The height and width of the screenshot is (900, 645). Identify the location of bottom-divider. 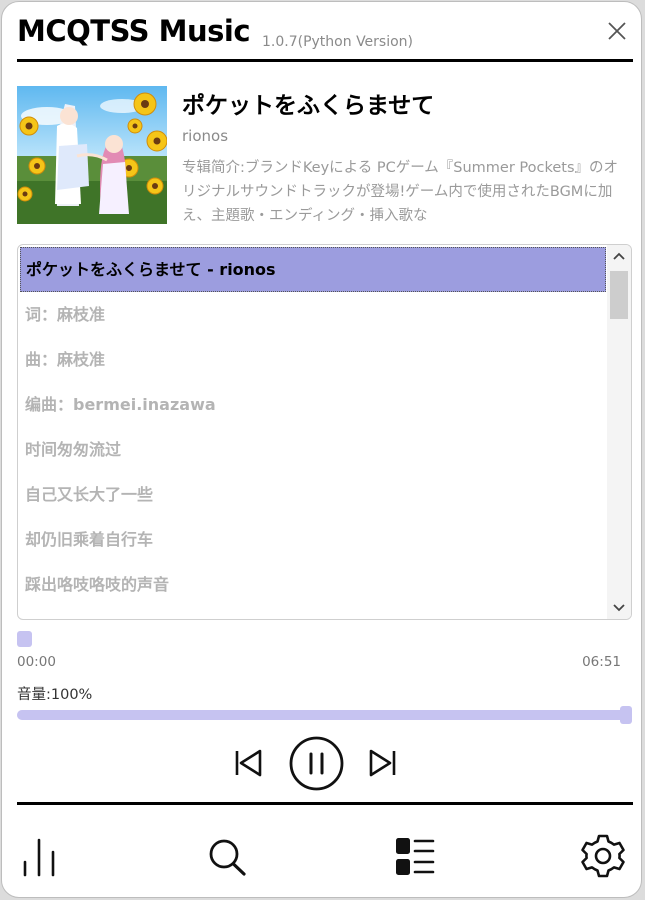
(325, 803).